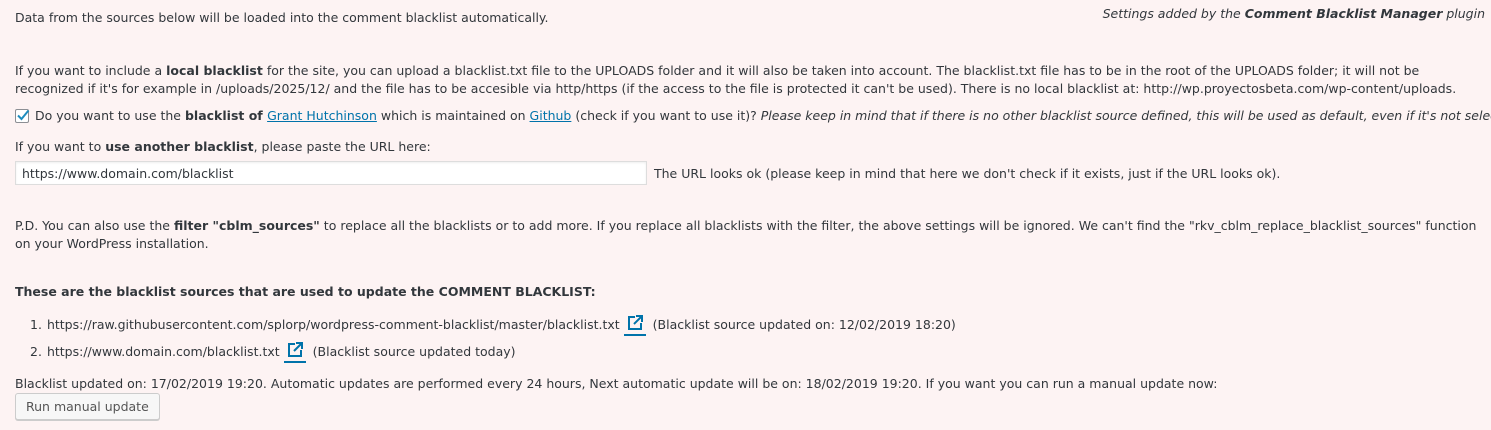 The height and width of the screenshot is (430, 1491). Describe the element at coordinates (666, 115) in the screenshot. I see `grant-text-3: (check if you want to use it)?` at that location.